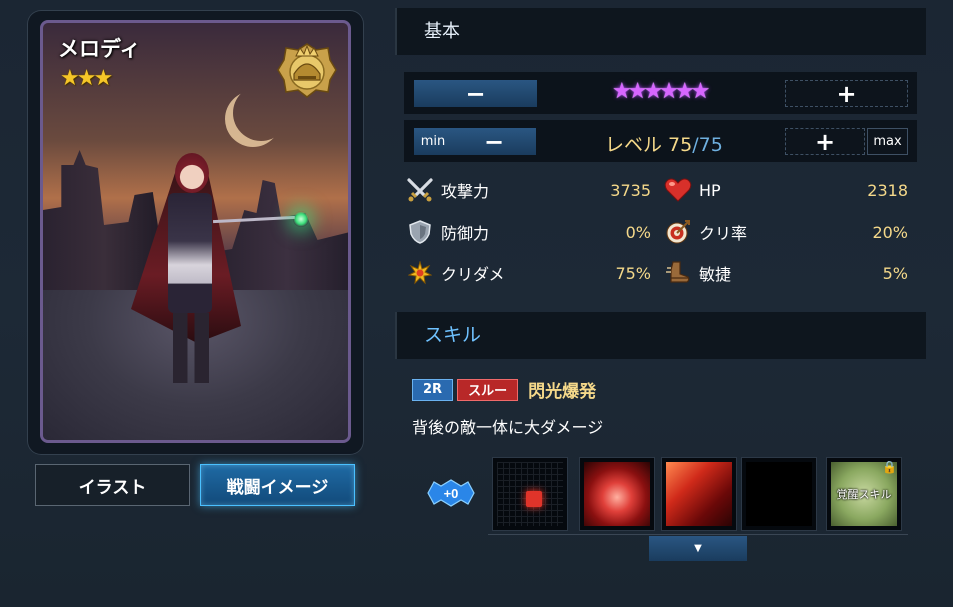  I want to click on level-display: レベル 75/75, so click(664, 143).